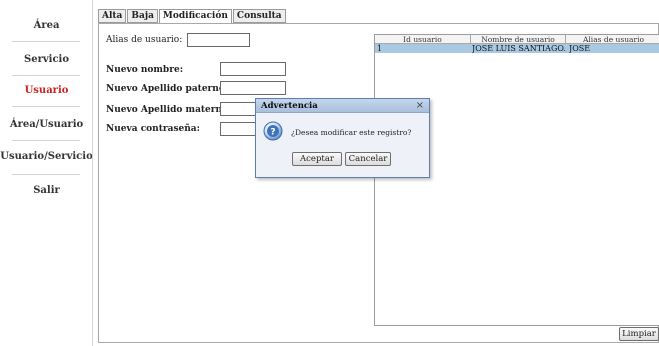  What do you see at coordinates (342, 106) in the screenshot?
I see `dialog-titlebar: Advertencia ×` at bounding box center [342, 106].